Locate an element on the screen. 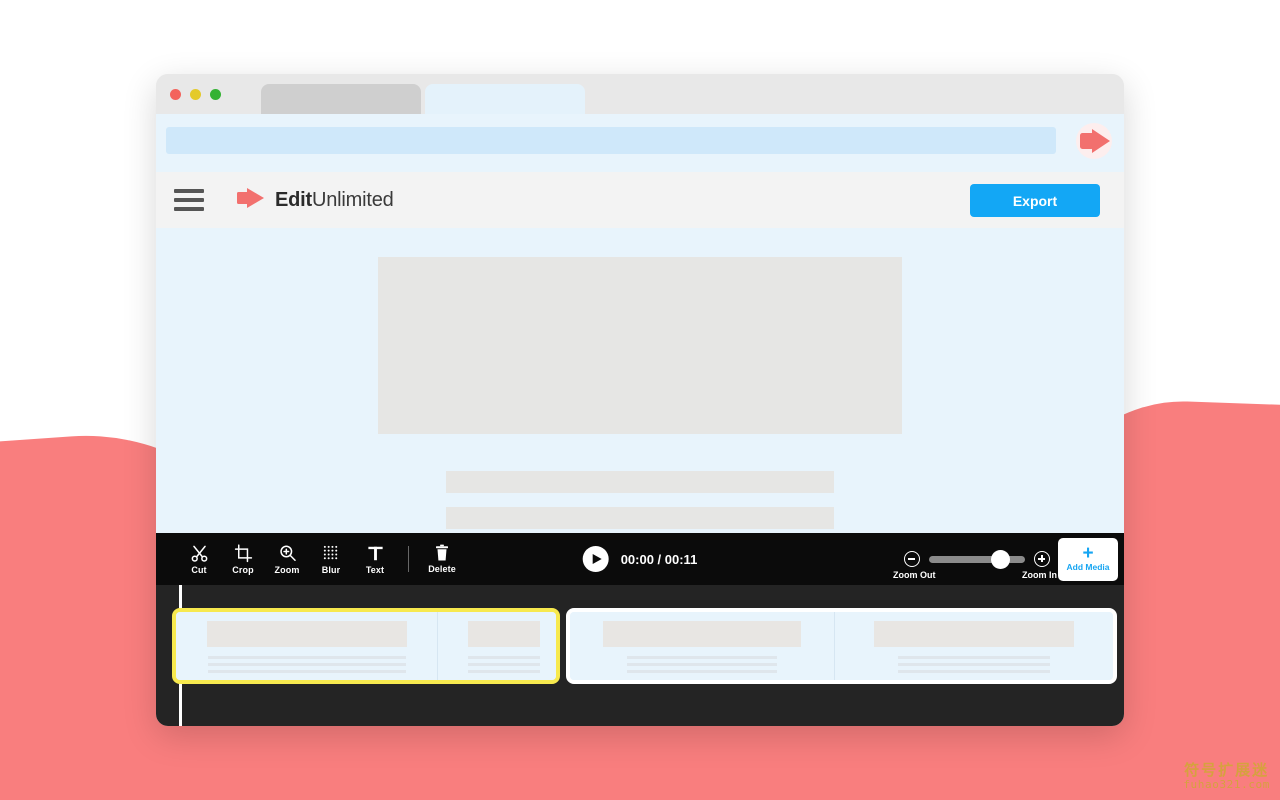 Image resolution: width=1280 pixels, height=800 pixels. watermark-chinese: 符号扩展迷 is located at coordinates (1227, 770).